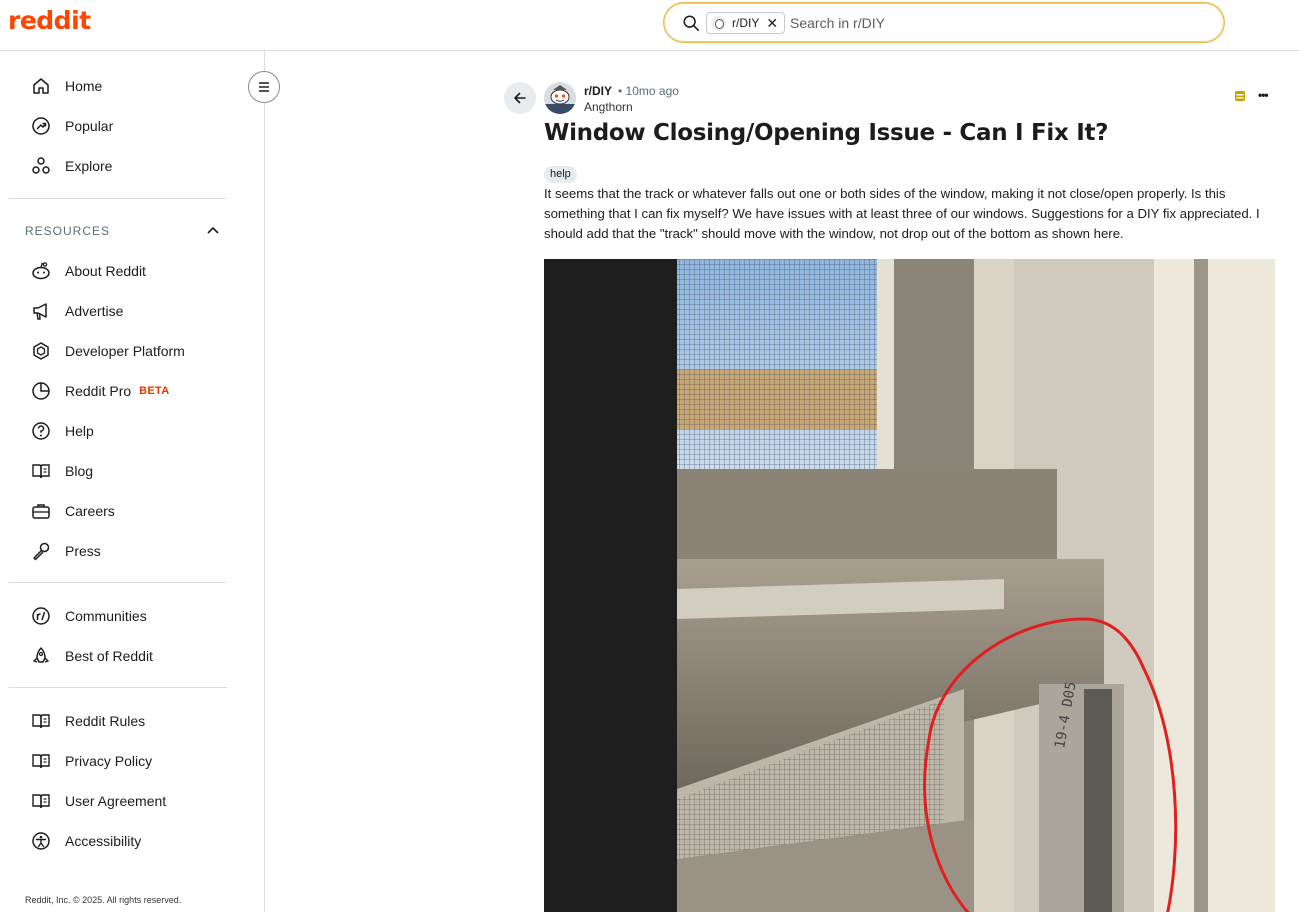 The height and width of the screenshot is (912, 1299). I want to click on sidebar-item-advertise: Advertise, so click(118, 311).